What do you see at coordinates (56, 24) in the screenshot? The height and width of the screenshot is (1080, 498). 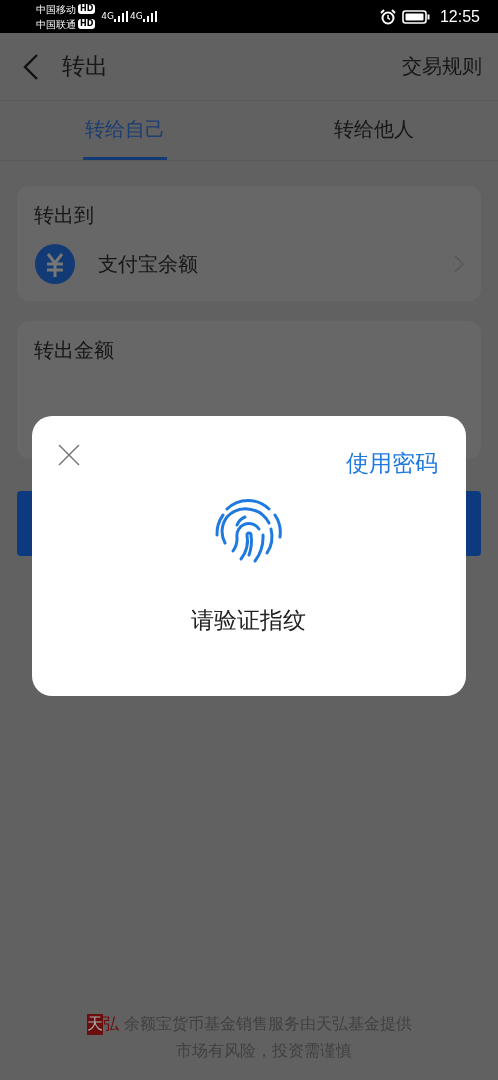 I see `carrier-name: 中国联通` at bounding box center [56, 24].